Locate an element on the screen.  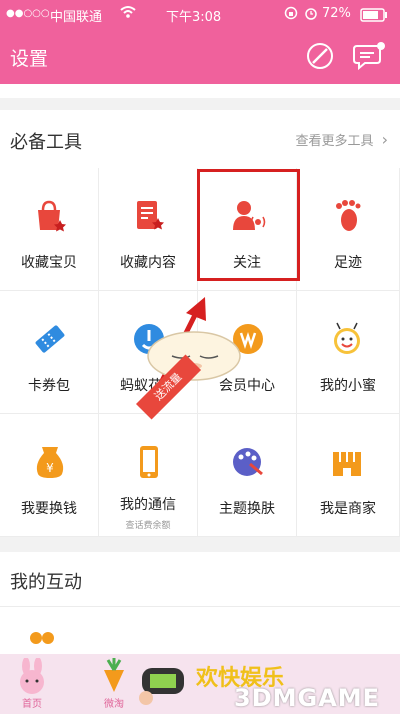
tool-item: 足迹 is located at coordinates (348, 229).